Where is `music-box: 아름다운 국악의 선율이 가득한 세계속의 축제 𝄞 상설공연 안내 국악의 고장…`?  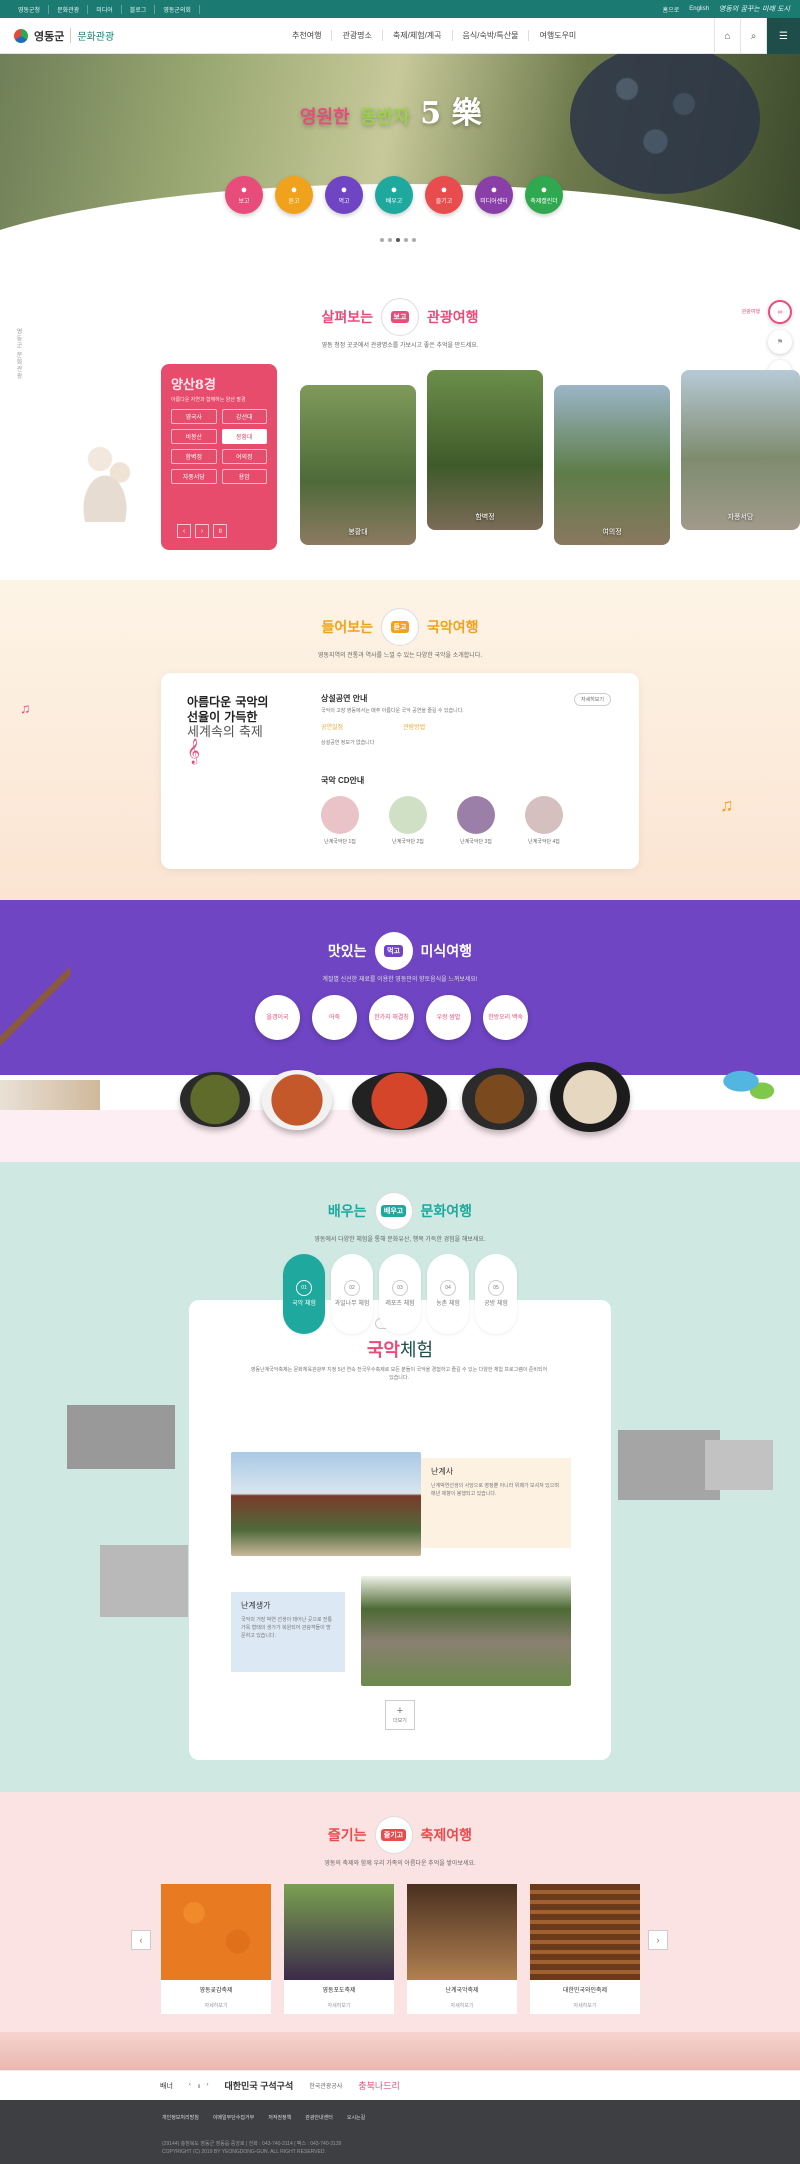 music-box: 아름다운 국악의 선율이 가득한 세계속의 축제 𝄞 상설공연 안내 국악의 고장… is located at coordinates (400, 771).